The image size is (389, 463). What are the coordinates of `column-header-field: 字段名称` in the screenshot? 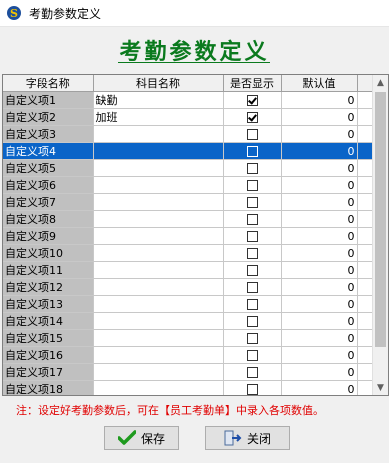 It's located at (48, 83).